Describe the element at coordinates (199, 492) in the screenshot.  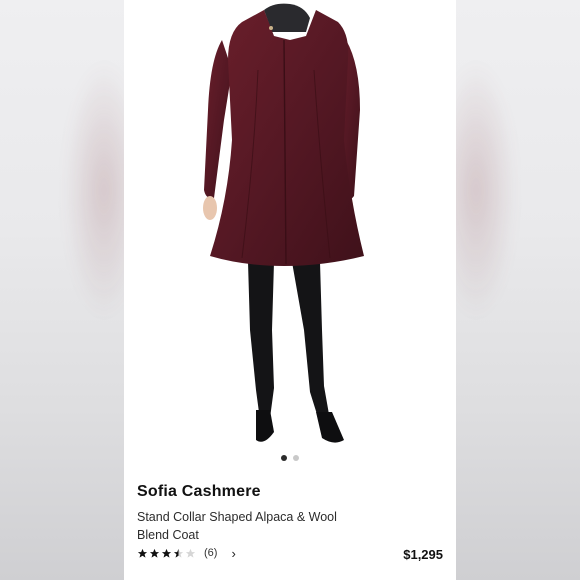
I see `brand-name: Sofia Cashmere` at that location.